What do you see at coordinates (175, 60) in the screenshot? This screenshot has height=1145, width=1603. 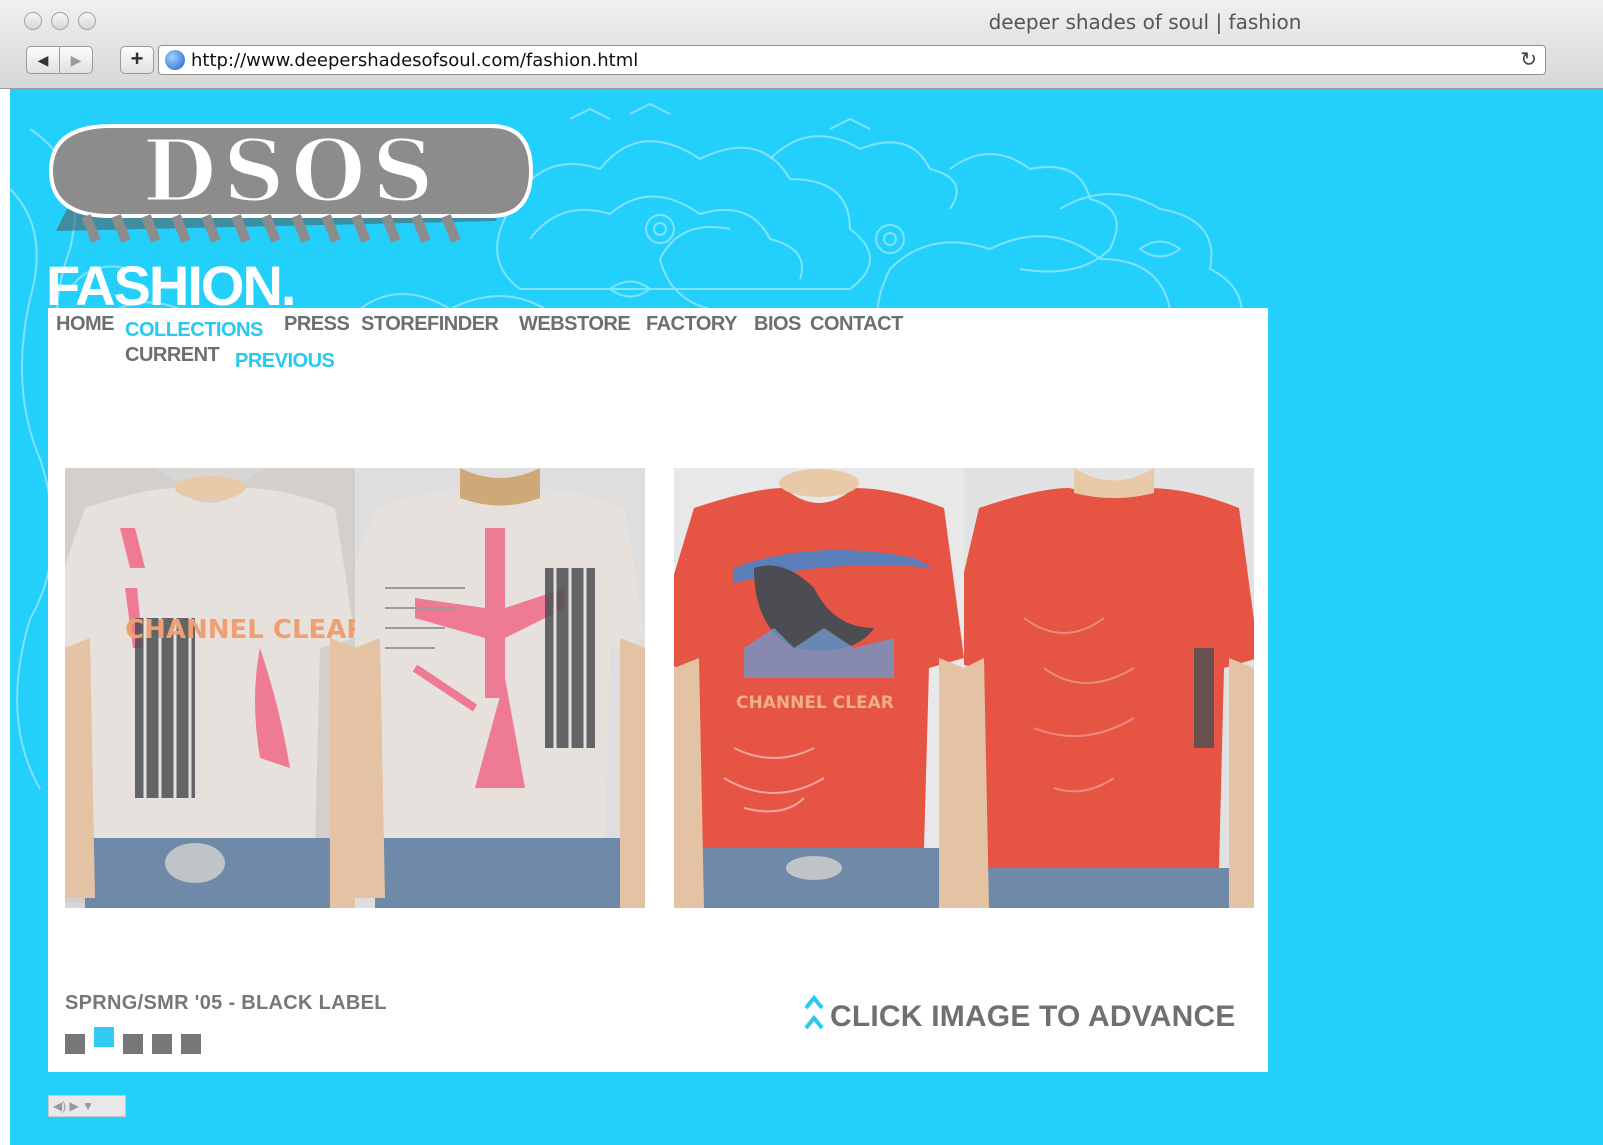 I see `globe-icon` at bounding box center [175, 60].